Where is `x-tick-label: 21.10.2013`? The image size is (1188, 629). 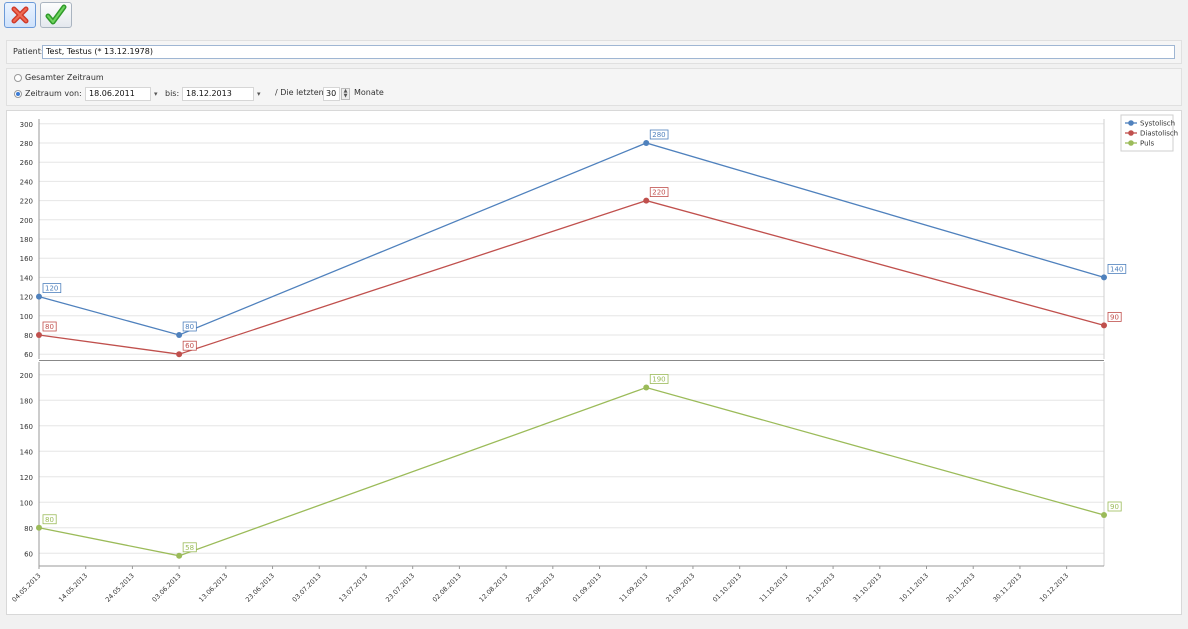
x-tick-label: 21.10.2013 is located at coordinates (821, 588).